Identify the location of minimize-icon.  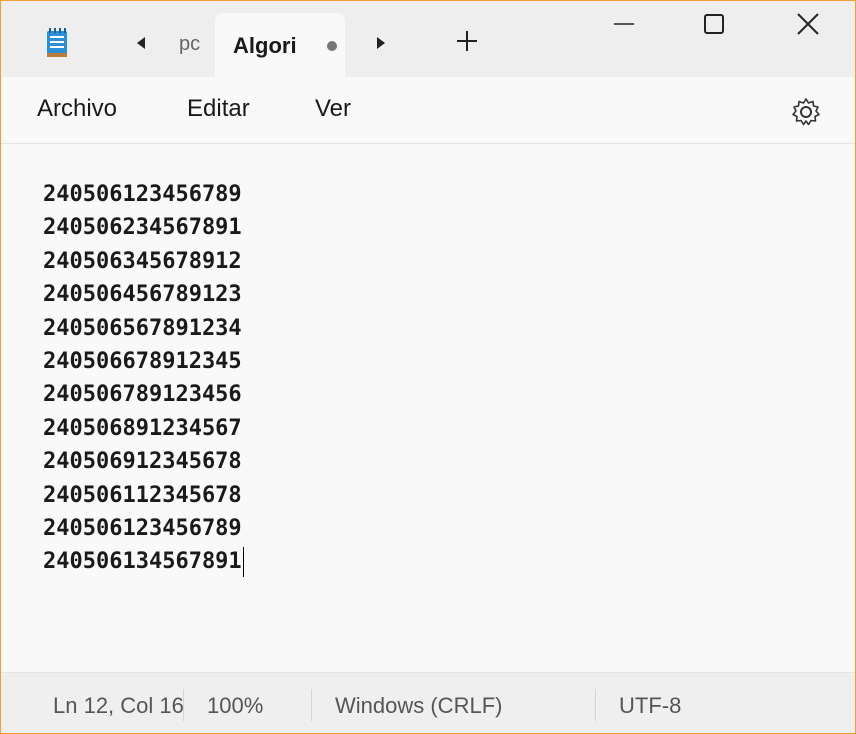
(624, 24).